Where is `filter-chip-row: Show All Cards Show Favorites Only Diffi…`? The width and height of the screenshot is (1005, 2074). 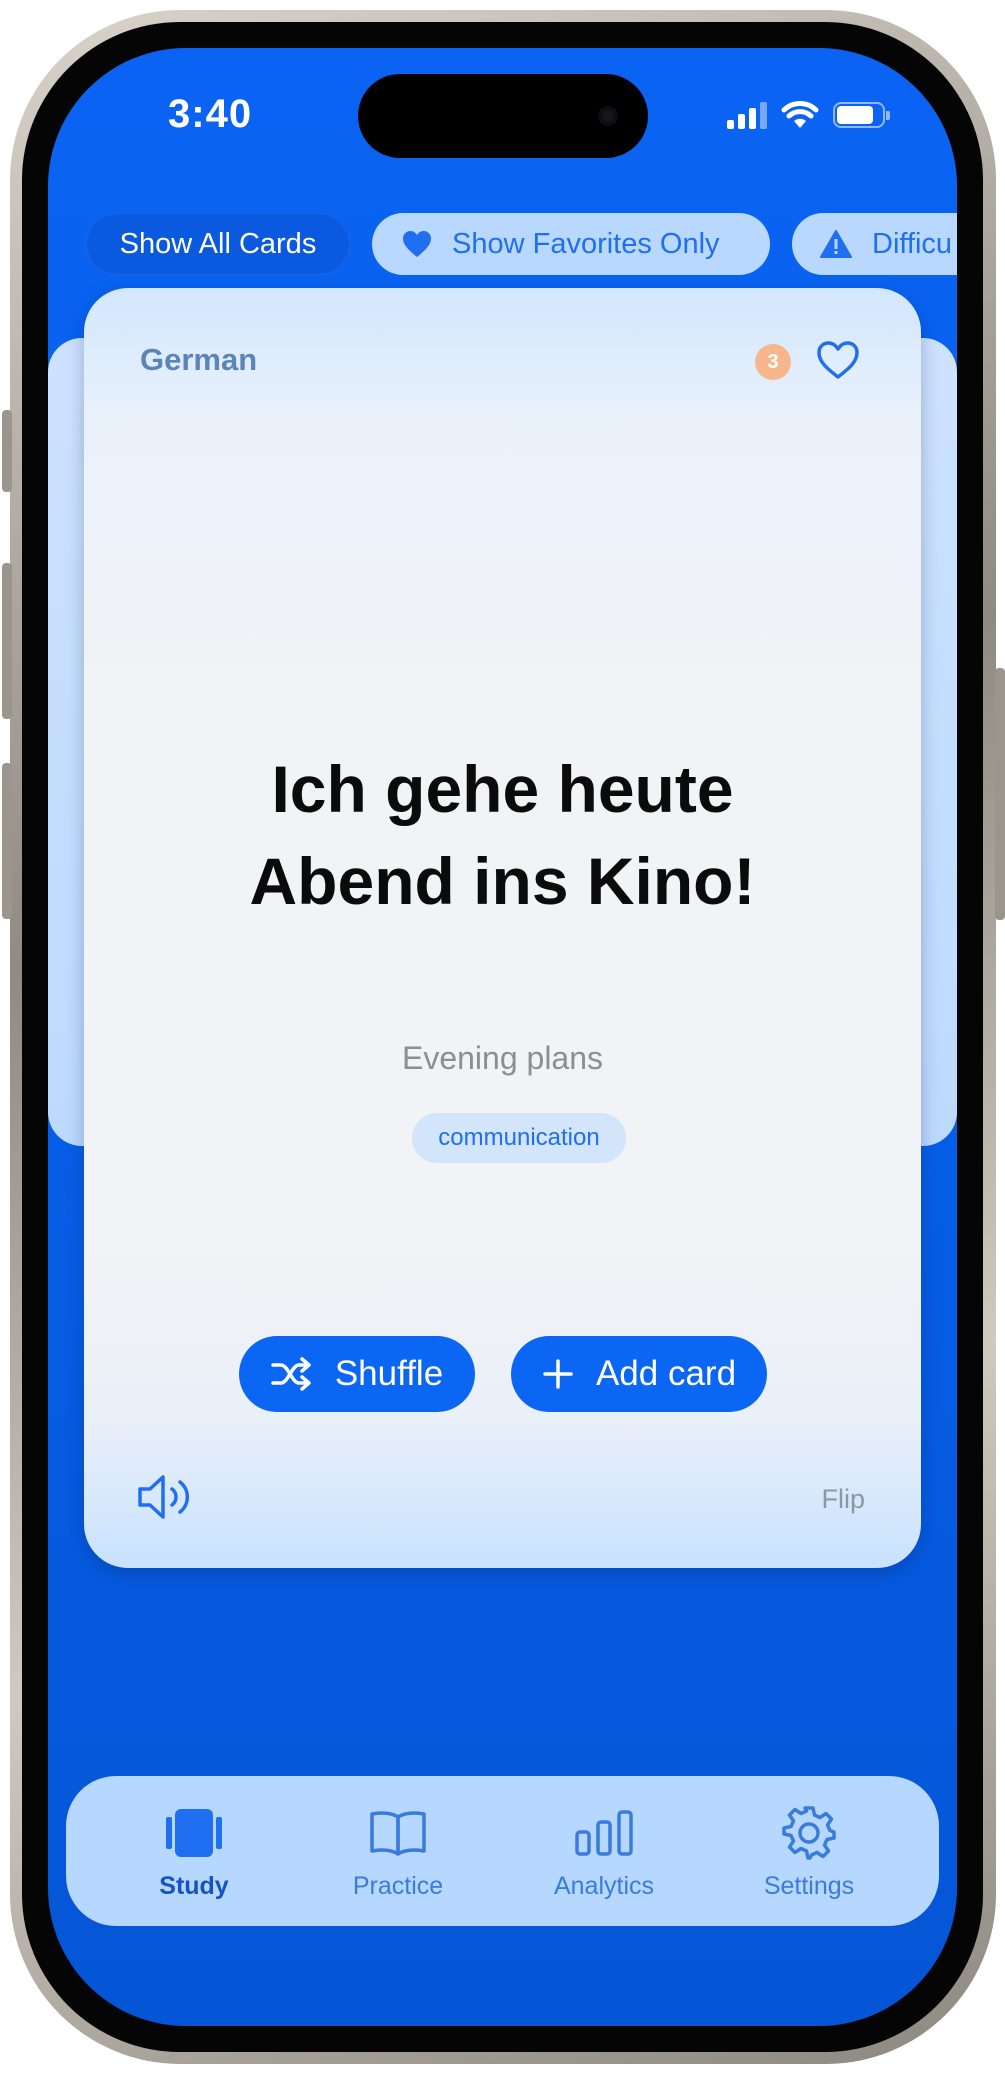
filter-chip-row: Show All Cards Show Favorites Only Diffi… is located at coordinates (502, 245).